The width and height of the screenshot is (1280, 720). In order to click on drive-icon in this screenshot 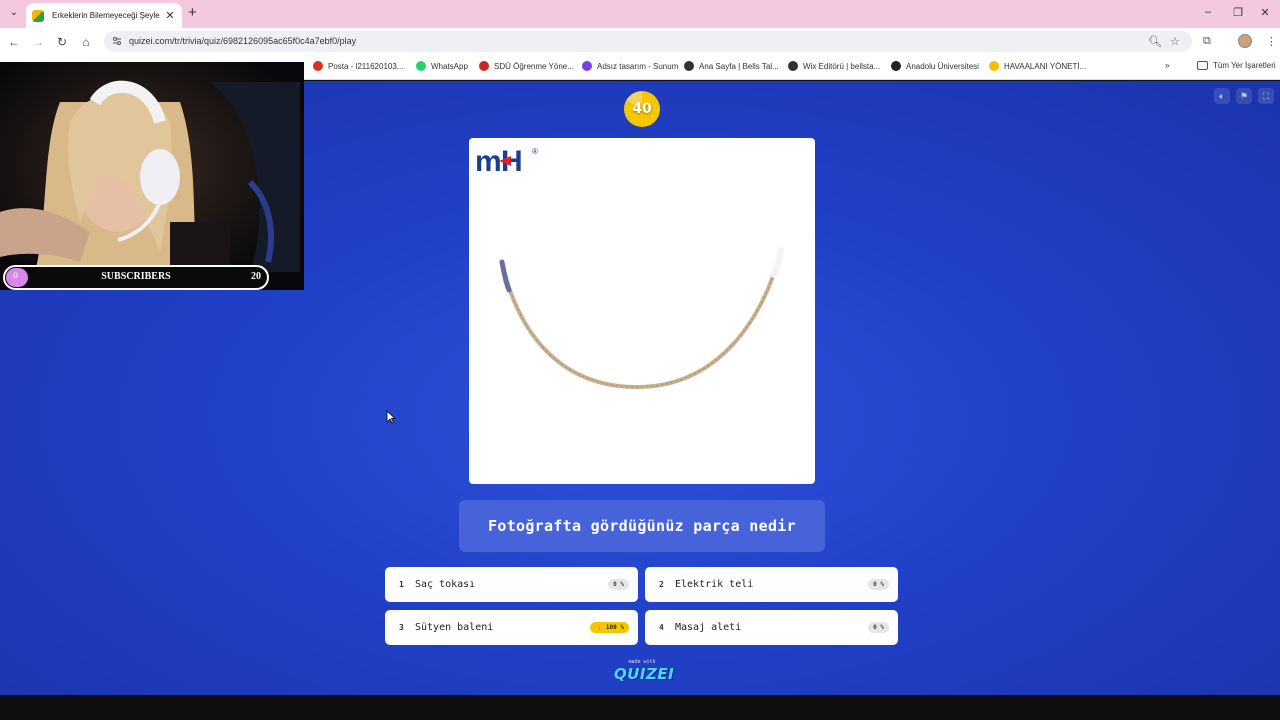, I will do `click(994, 66)`.